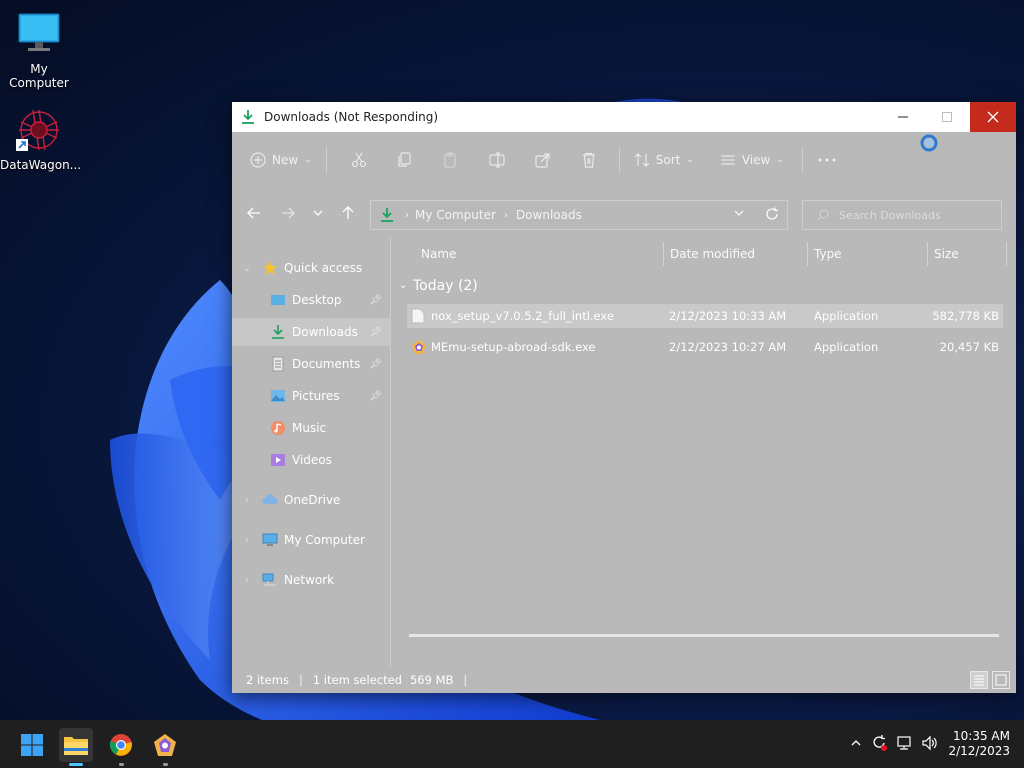 This screenshot has width=1024, height=768. I want to click on column-header-name: Name, so click(438, 254).